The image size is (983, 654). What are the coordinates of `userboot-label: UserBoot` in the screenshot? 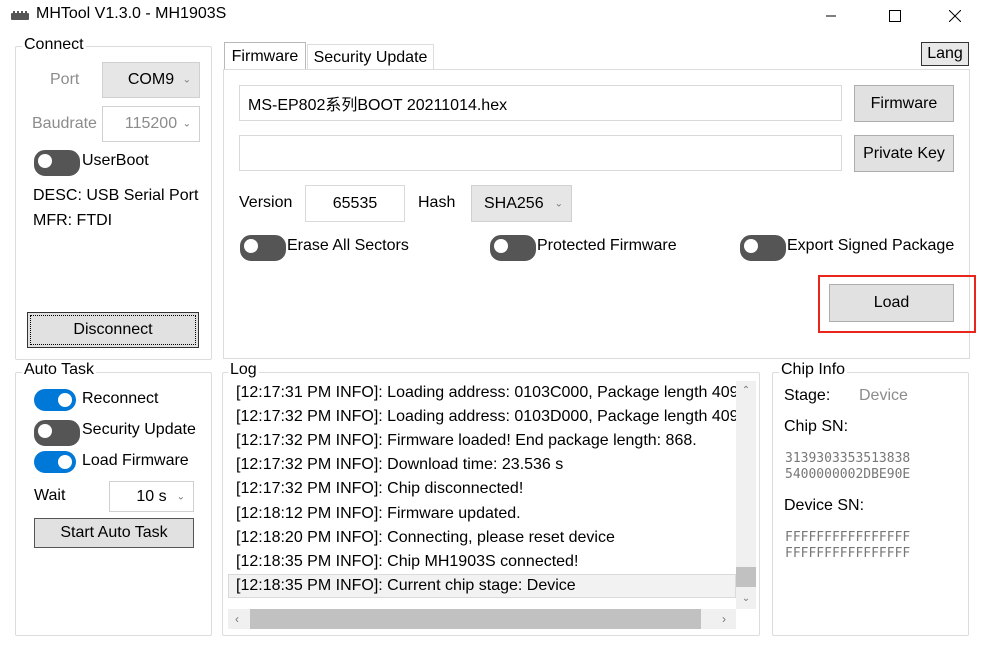 It's located at (115, 160).